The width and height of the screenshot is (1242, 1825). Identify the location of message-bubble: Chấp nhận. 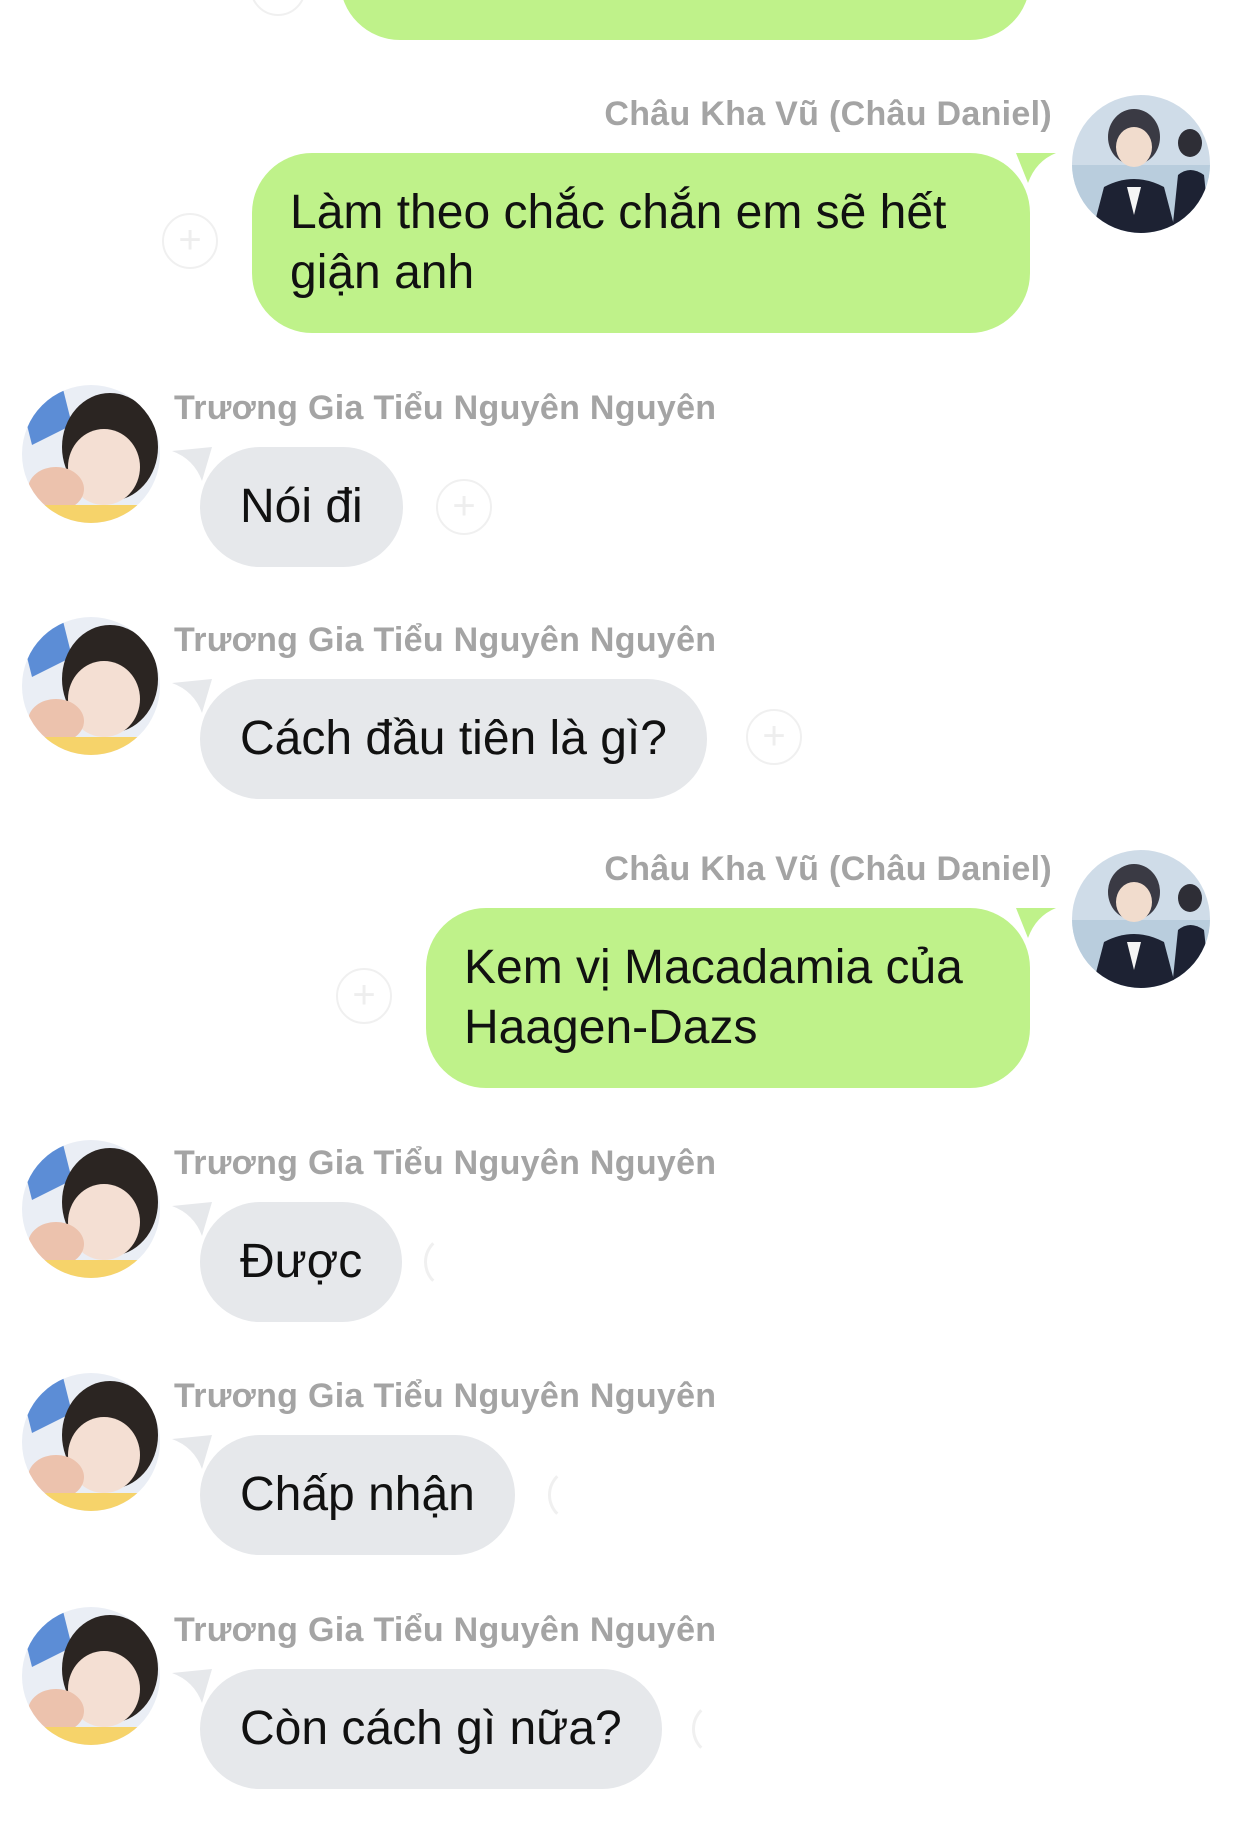
(357, 1495).